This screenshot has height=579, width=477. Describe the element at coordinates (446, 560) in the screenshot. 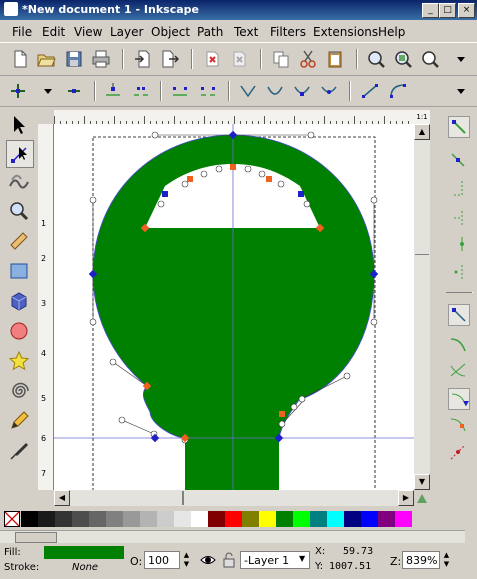

I see `zoom-spinner: ▲ ▼` at that location.